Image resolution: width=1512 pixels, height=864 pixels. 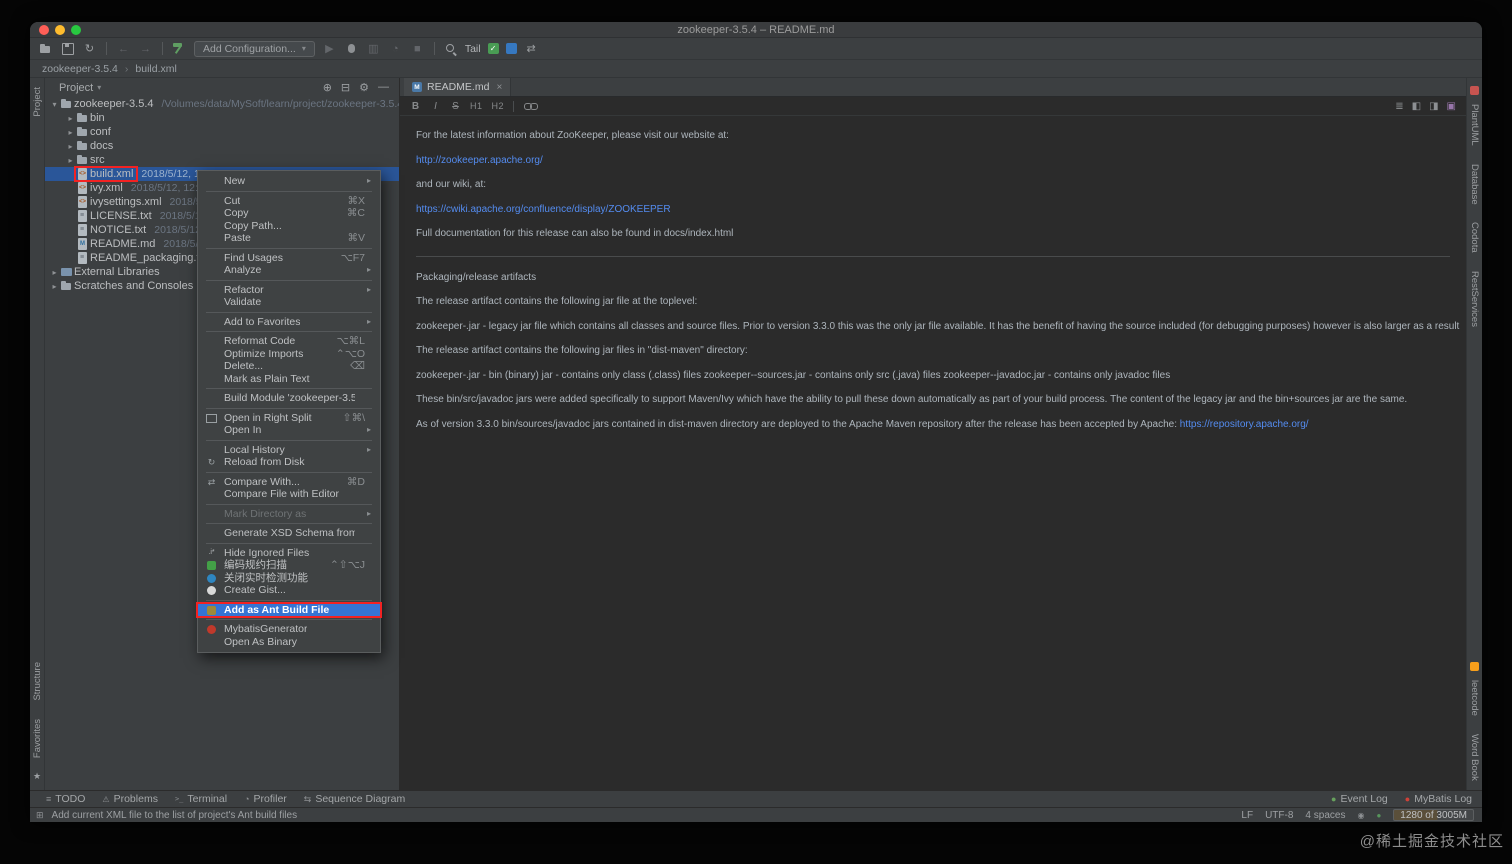 What do you see at coordinates (531, 106) in the screenshot?
I see `insert-link-icon` at bounding box center [531, 106].